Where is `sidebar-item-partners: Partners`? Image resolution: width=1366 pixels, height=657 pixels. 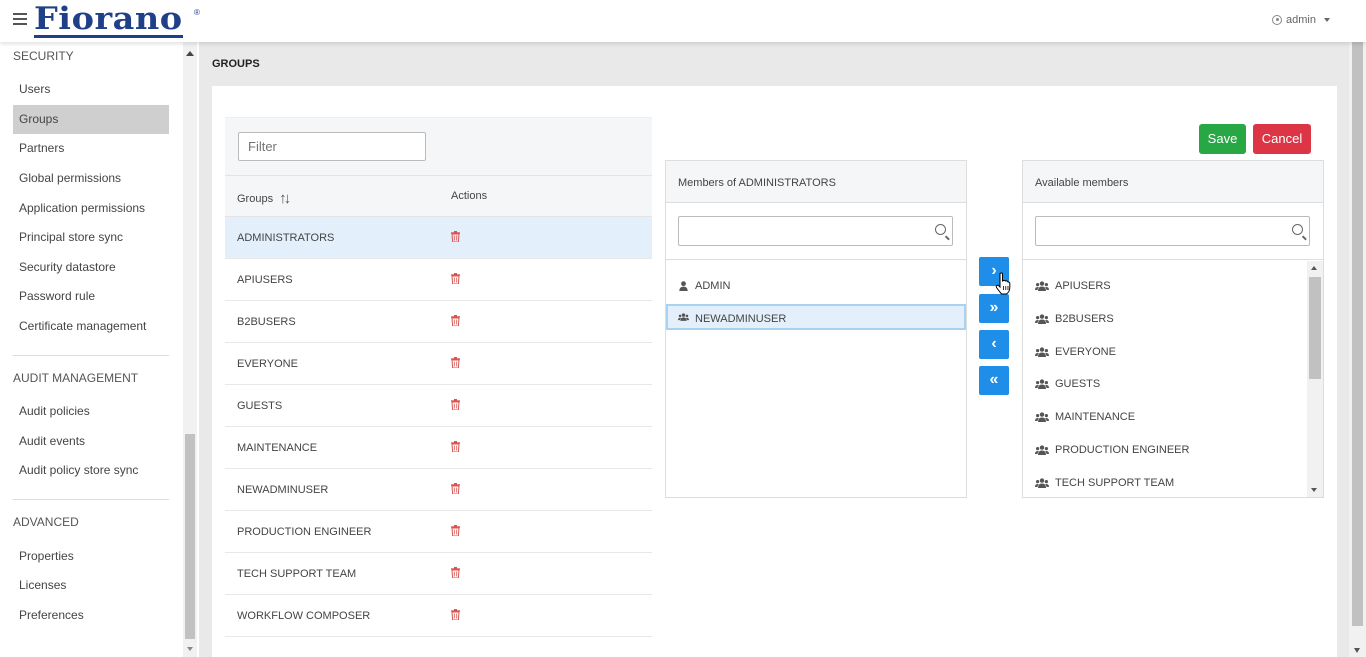
sidebar-item-partners: Partners is located at coordinates (91, 148).